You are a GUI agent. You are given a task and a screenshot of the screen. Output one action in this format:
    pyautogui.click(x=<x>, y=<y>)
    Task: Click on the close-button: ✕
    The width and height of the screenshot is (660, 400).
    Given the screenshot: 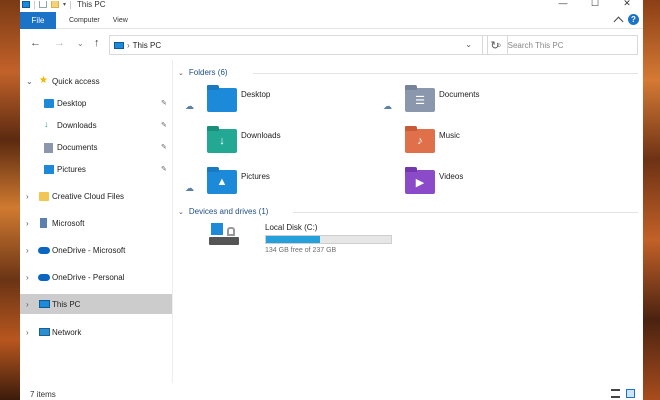 What is the action you would take?
    pyautogui.click(x=627, y=4)
    